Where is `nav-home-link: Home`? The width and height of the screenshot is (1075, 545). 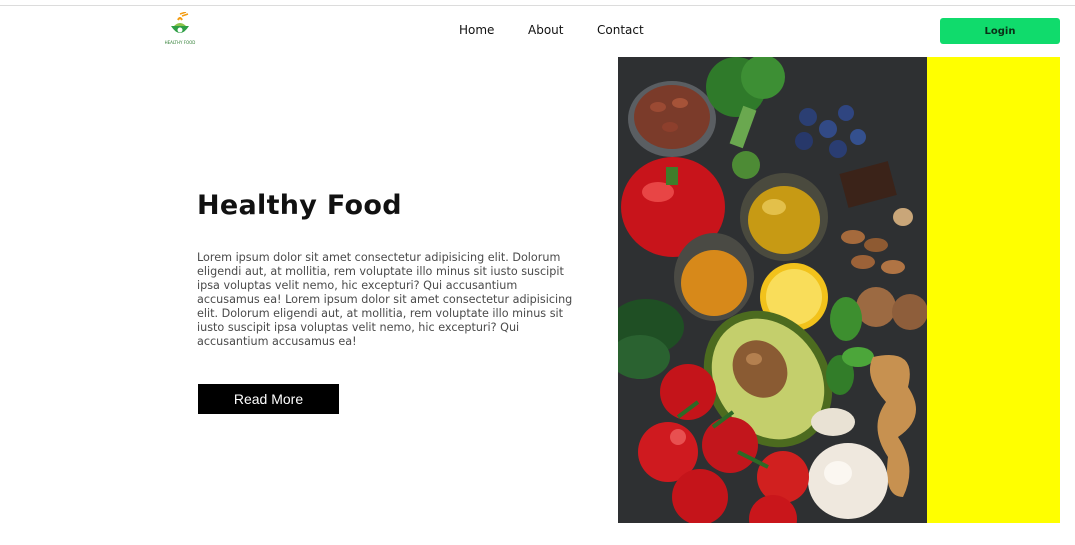
nav-home-link: Home is located at coordinates (476, 30).